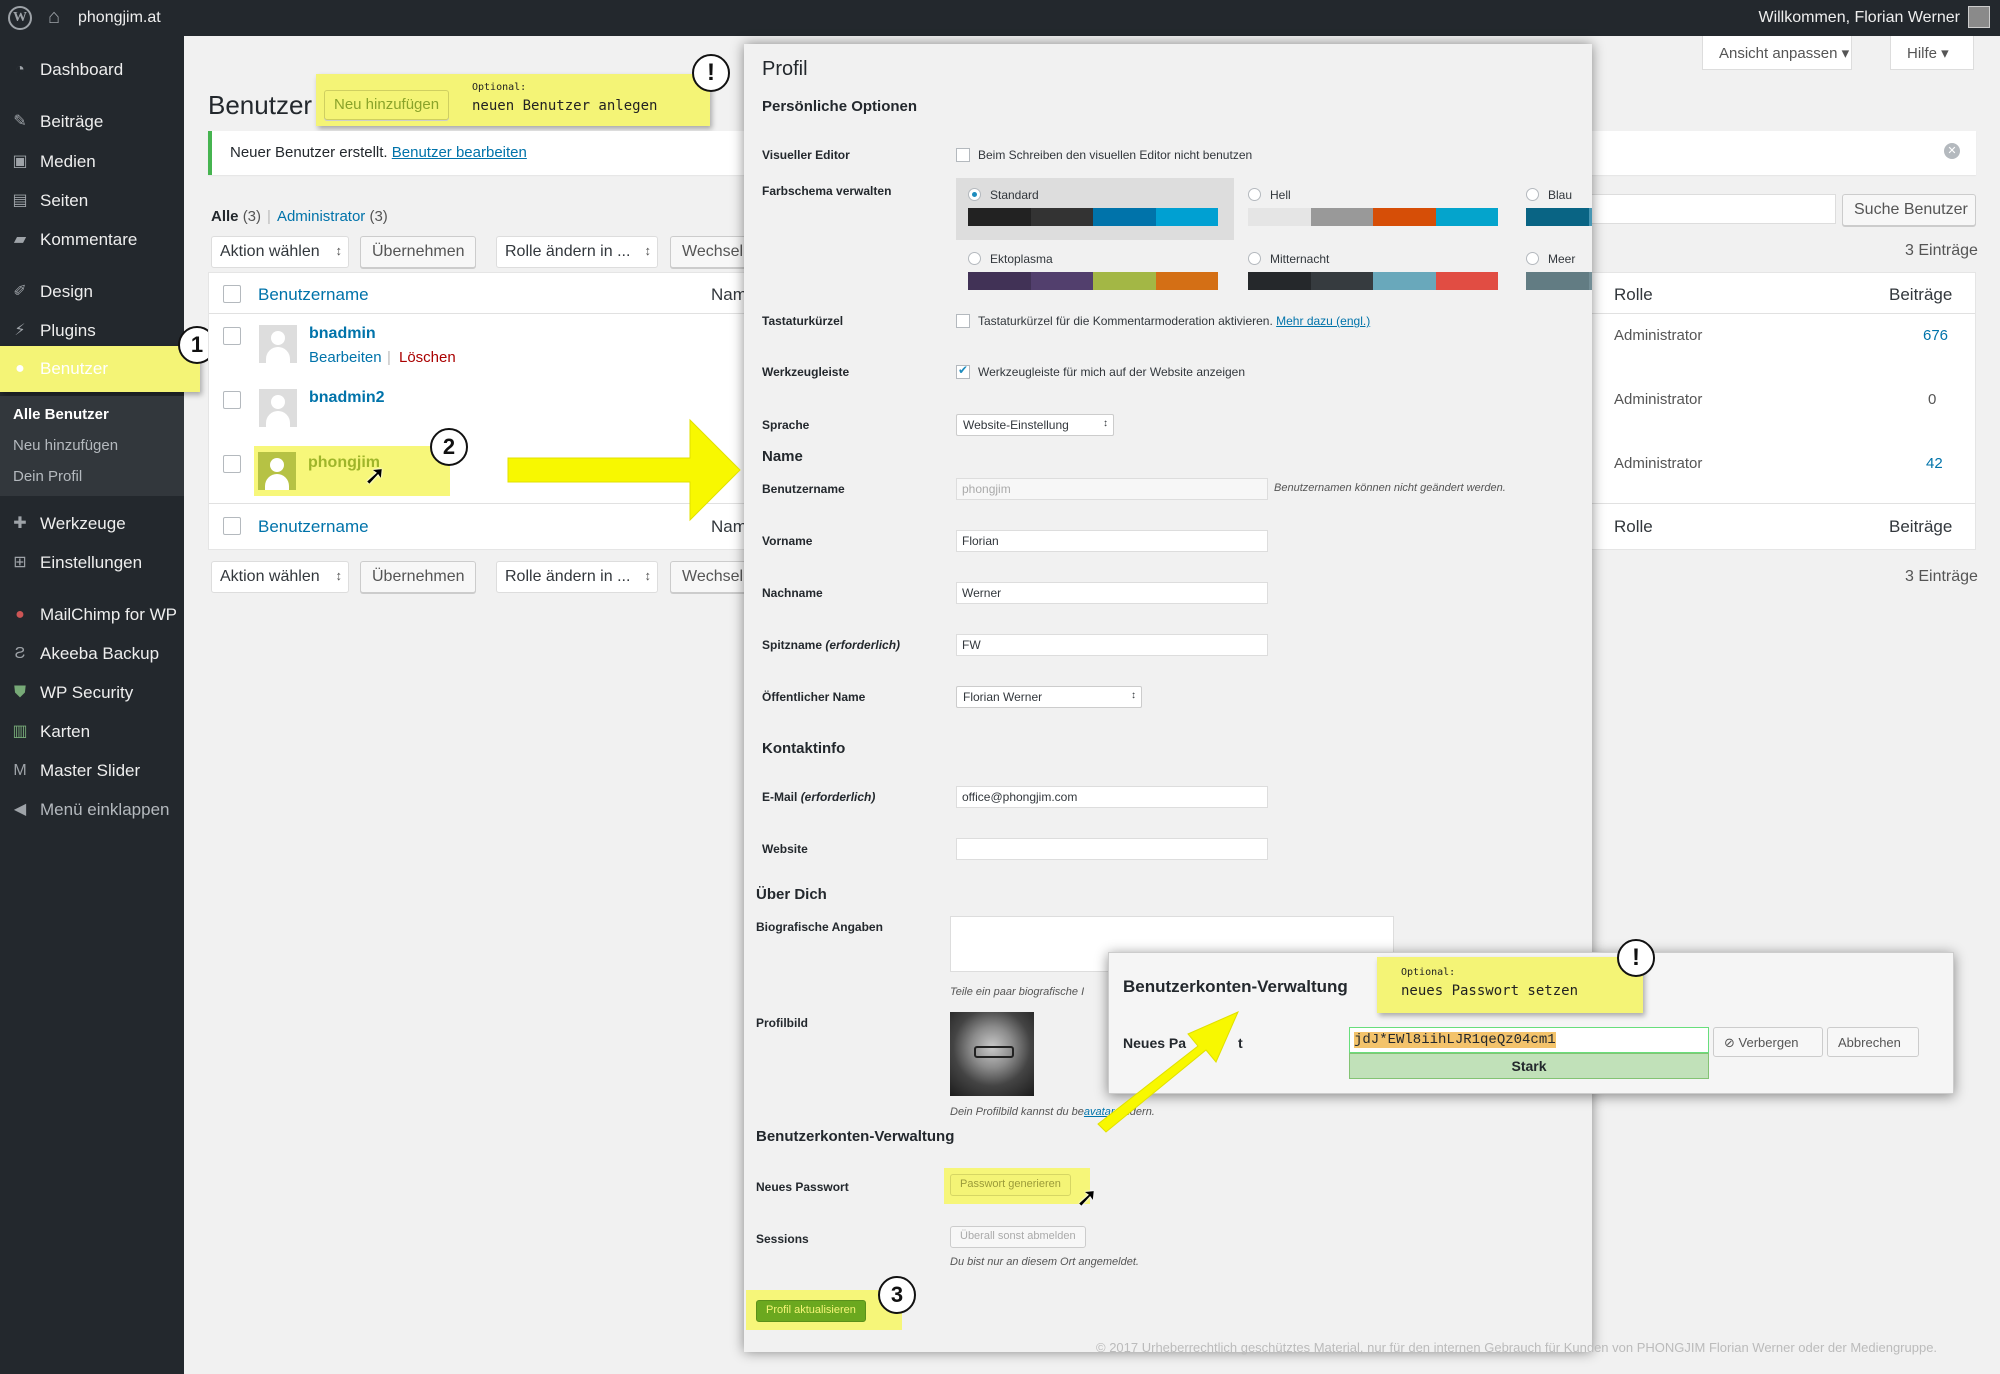 The image size is (2000, 1374). I want to click on screen-options-button: Ansicht anpassen ▾, so click(1777, 53).